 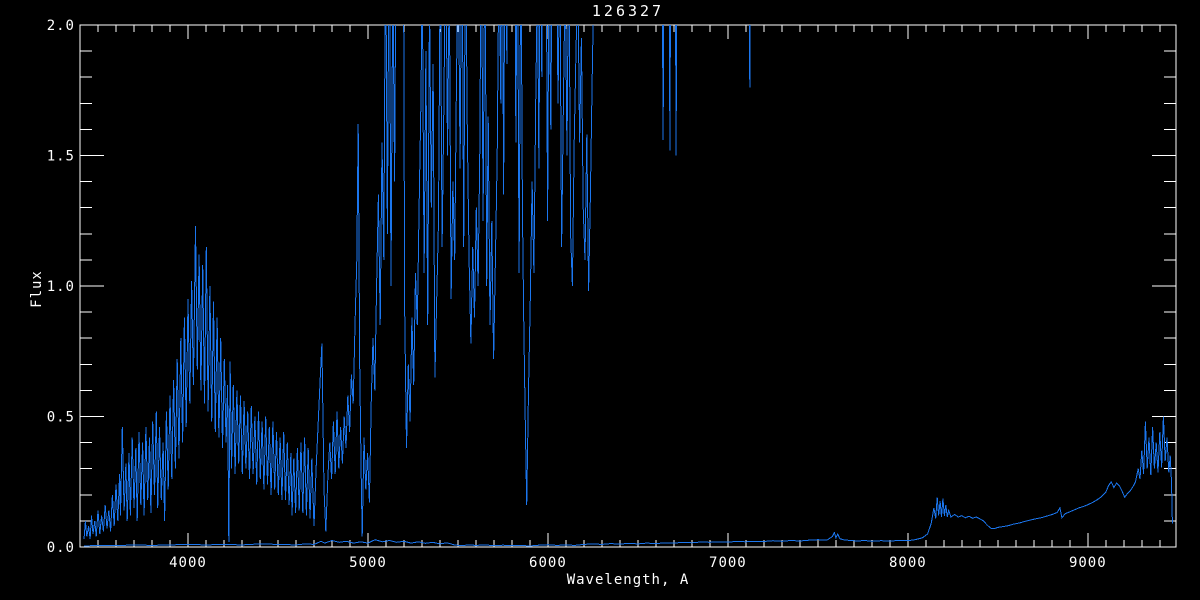 What do you see at coordinates (61, 287) in the screenshot?
I see `y-tick-label: 1.0` at bounding box center [61, 287].